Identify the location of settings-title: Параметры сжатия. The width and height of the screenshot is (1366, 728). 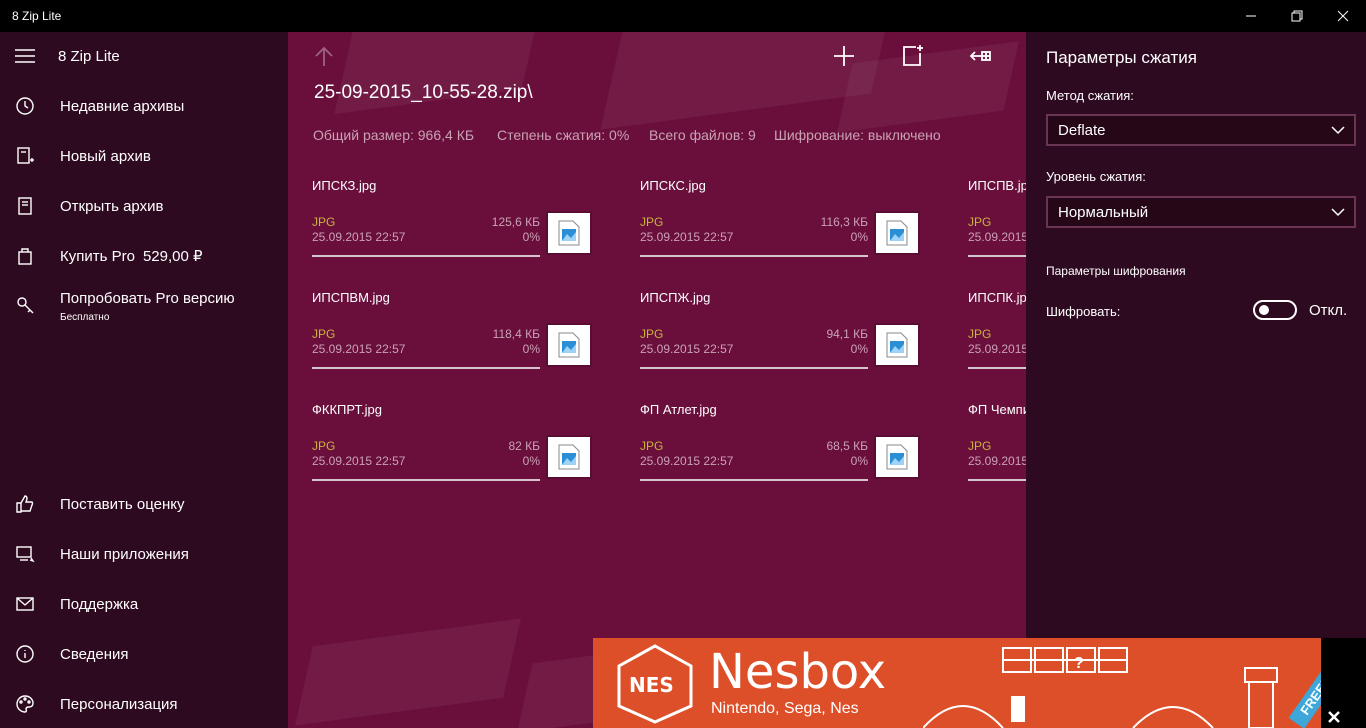
(1121, 57).